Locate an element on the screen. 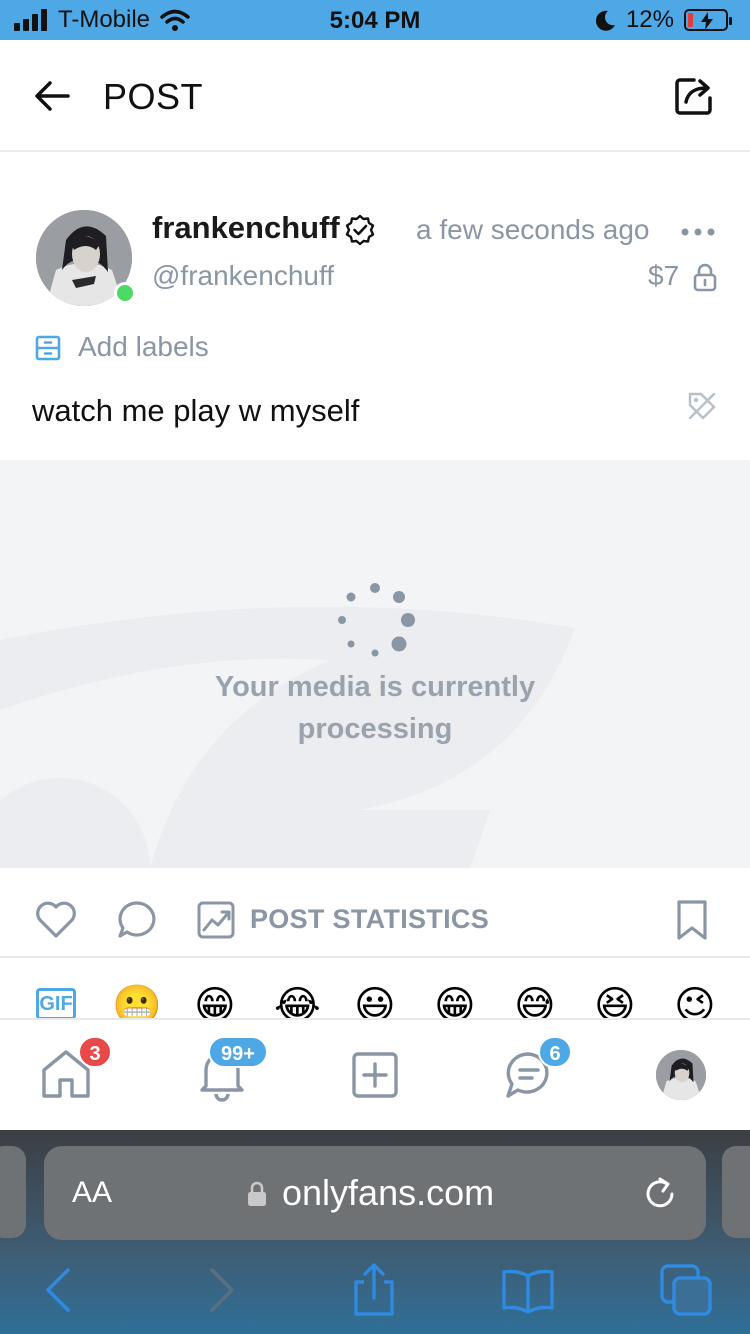  bottom-navigation: 3 99+ 6 is located at coordinates (375, 1074).